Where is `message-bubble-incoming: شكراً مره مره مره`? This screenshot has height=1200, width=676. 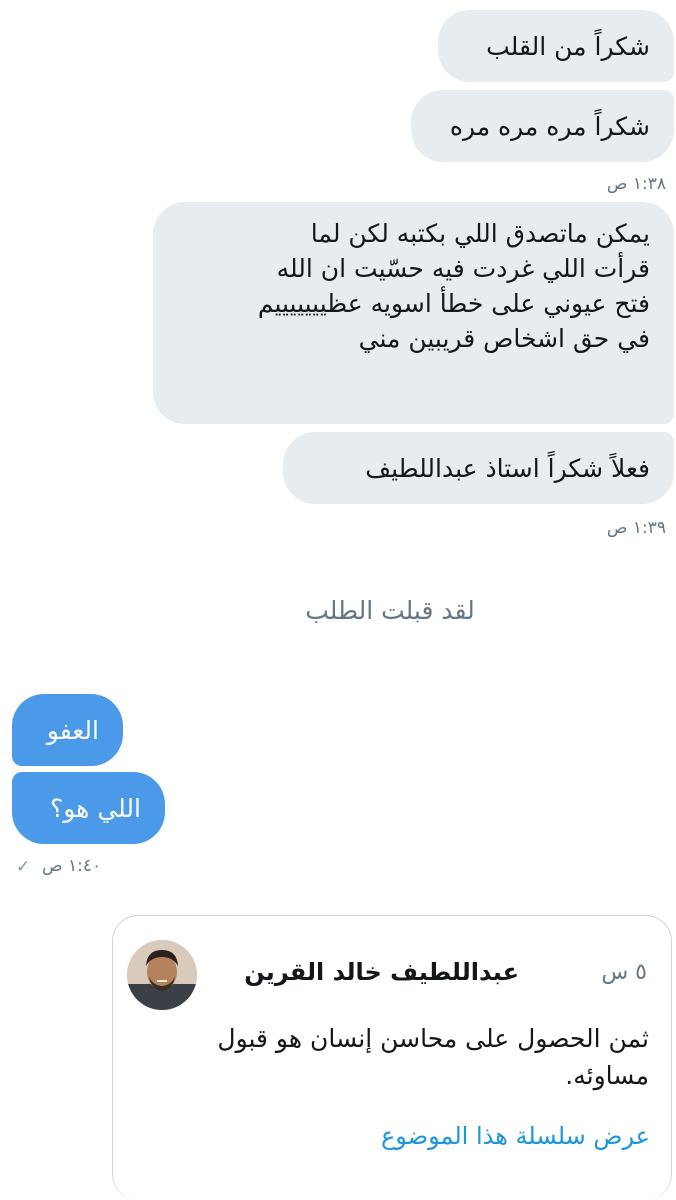
message-bubble-incoming: شكراً مره مره مره is located at coordinates (542, 126).